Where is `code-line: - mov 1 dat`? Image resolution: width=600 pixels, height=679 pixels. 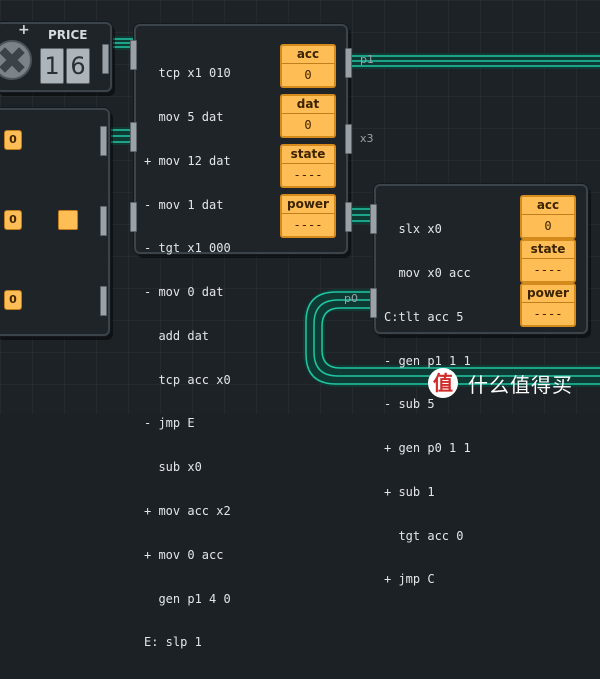
code-line: - mov 1 dat is located at coordinates (184, 204).